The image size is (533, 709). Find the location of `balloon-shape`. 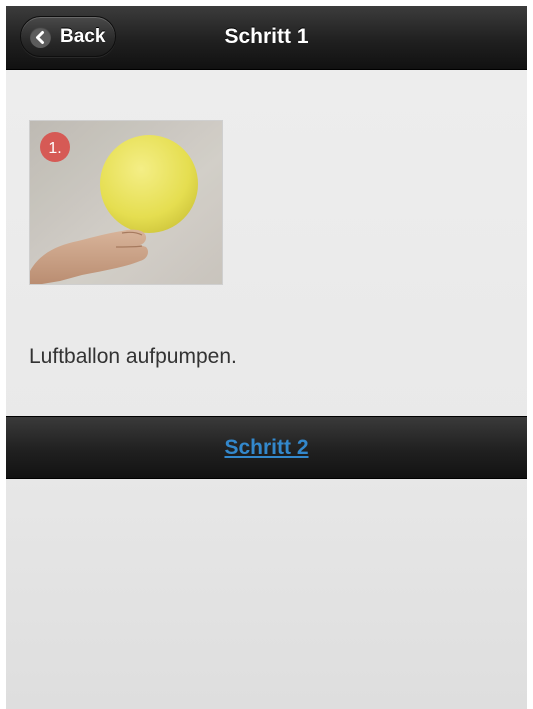

balloon-shape is located at coordinates (149, 184).